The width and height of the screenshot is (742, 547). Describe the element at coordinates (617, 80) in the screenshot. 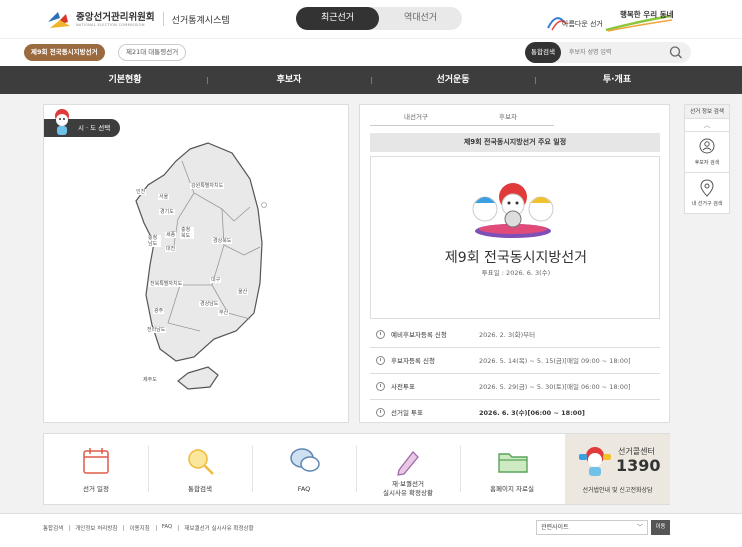

I see `nav-voting-counting: 투·개표` at that location.